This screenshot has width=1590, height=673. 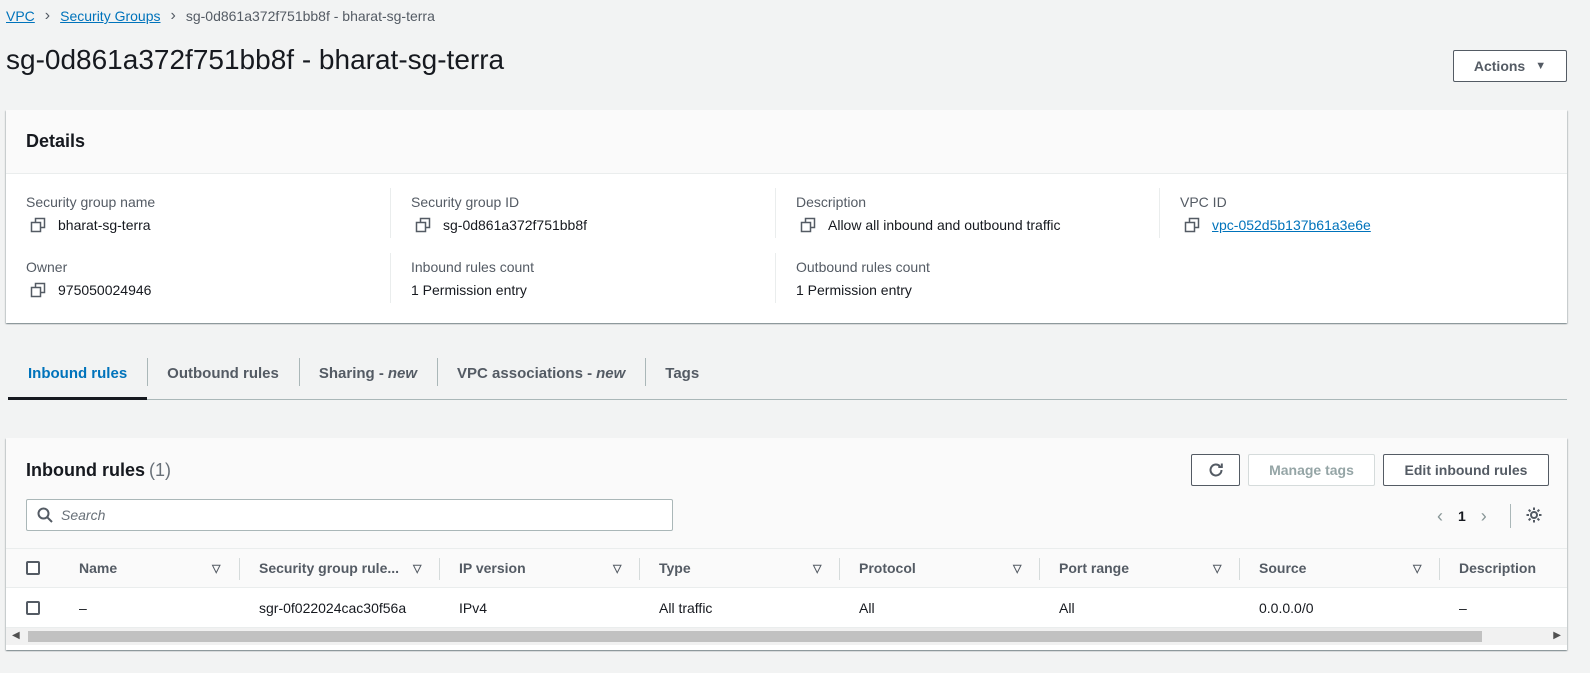 I want to click on cell-description: –, so click(x=1463, y=608).